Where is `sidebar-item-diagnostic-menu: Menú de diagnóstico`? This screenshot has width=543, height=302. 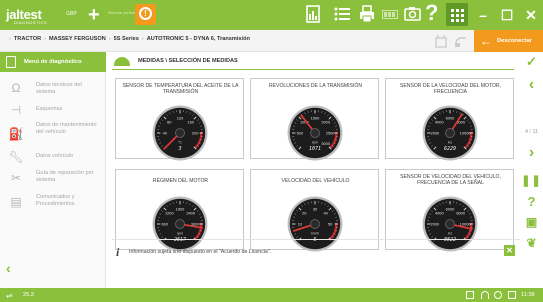
sidebar-item-diagnostic-menu: Menú de diagnóstico is located at coordinates (53, 62).